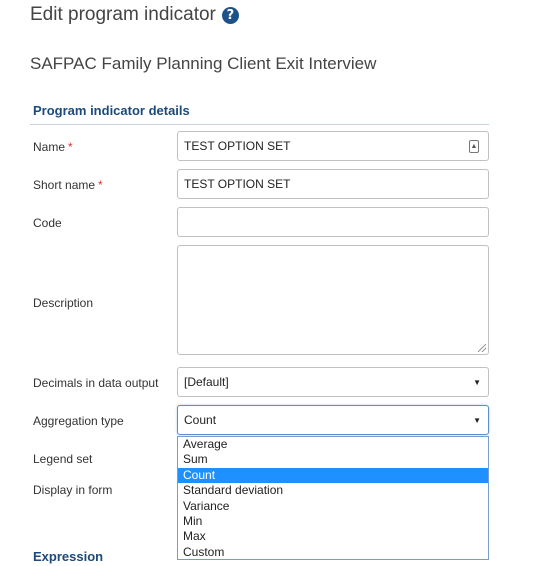  What do you see at coordinates (333, 506) in the screenshot?
I see `dropdown-option-variance: Variance` at bounding box center [333, 506].